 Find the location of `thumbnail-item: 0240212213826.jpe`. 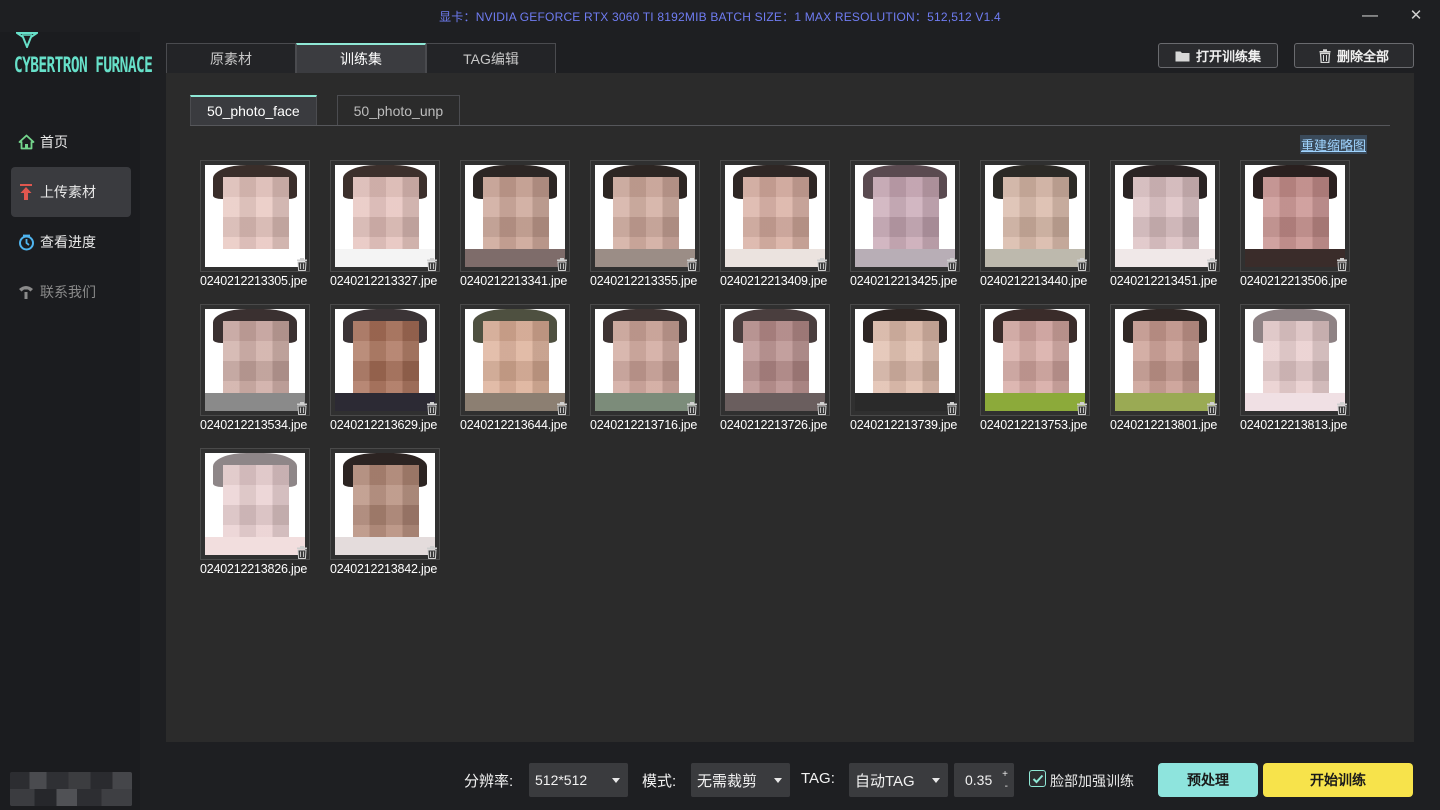

thumbnail-item: 0240212213826.jpe is located at coordinates (265, 514).